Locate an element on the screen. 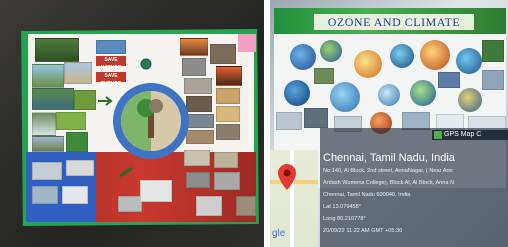  gps-badge: GPS Map C is located at coordinates (470, 135).